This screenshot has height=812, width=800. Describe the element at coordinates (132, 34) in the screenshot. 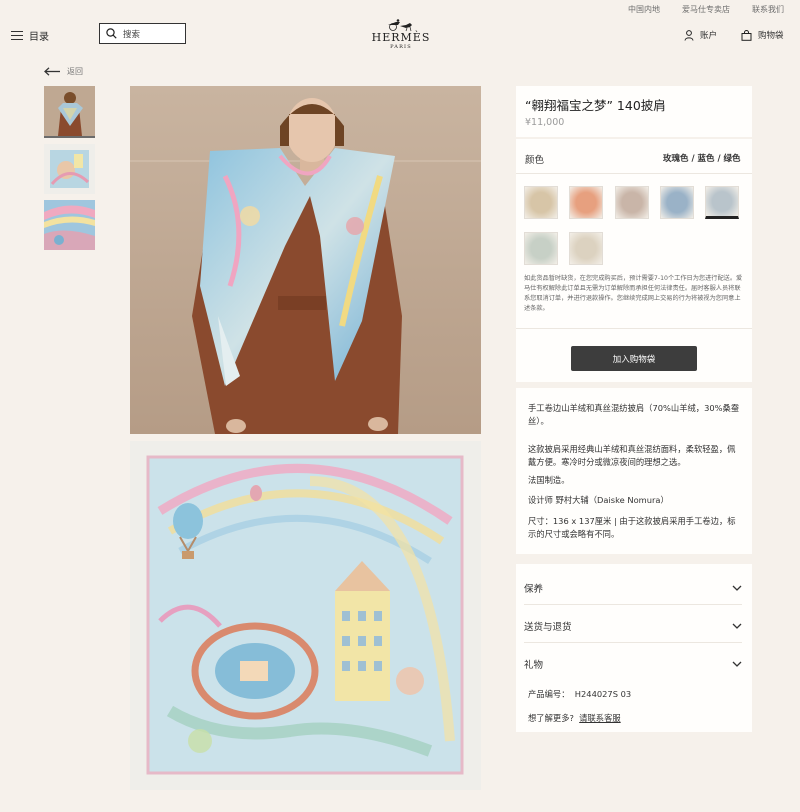

I see `search-placeholder: 搜索` at that location.